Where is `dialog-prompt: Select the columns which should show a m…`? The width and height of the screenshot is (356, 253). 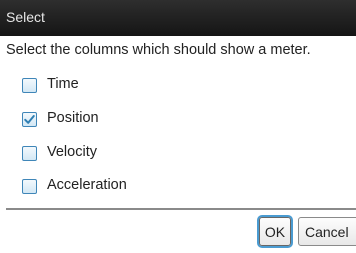 dialog-prompt: Select the columns which should show a m… is located at coordinates (158, 50).